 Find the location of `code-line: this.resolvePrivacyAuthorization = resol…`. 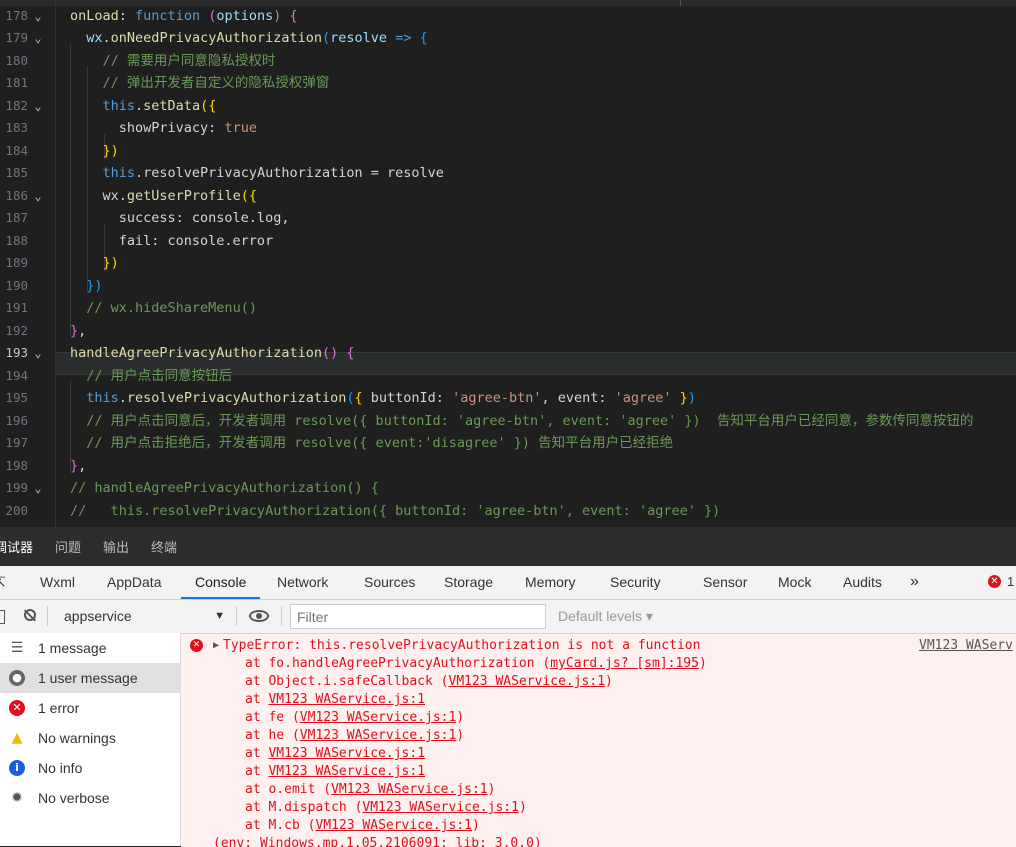

code-line: this.resolvePrivacyAuthorization = resol… is located at coordinates (543, 173).